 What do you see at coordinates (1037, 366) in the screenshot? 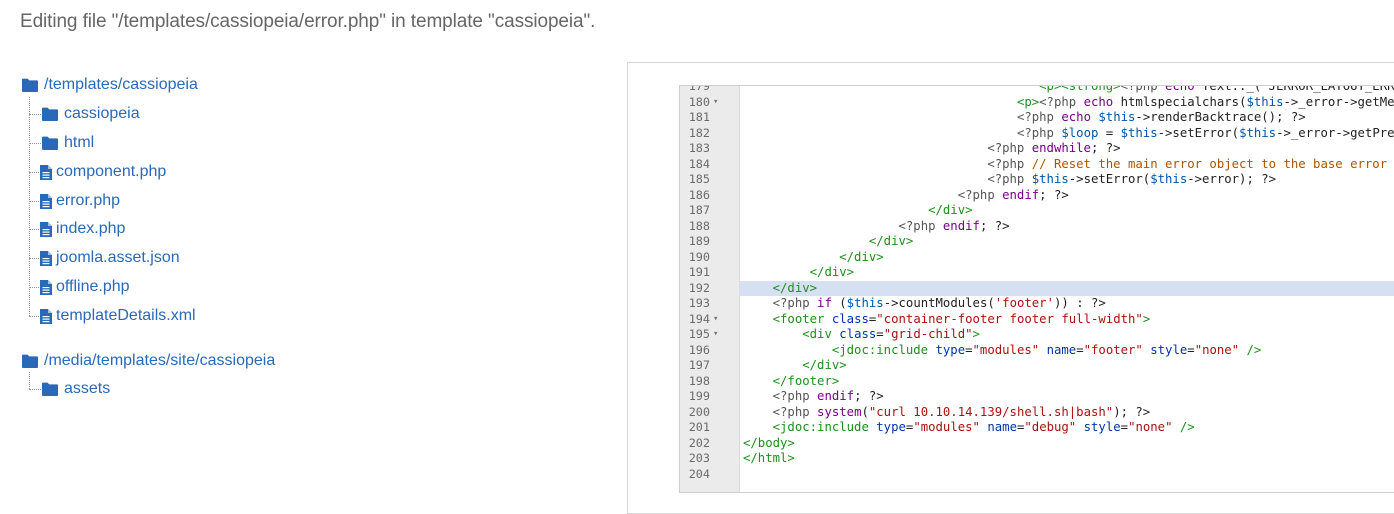
I see `code-line: 197 </div>` at bounding box center [1037, 366].